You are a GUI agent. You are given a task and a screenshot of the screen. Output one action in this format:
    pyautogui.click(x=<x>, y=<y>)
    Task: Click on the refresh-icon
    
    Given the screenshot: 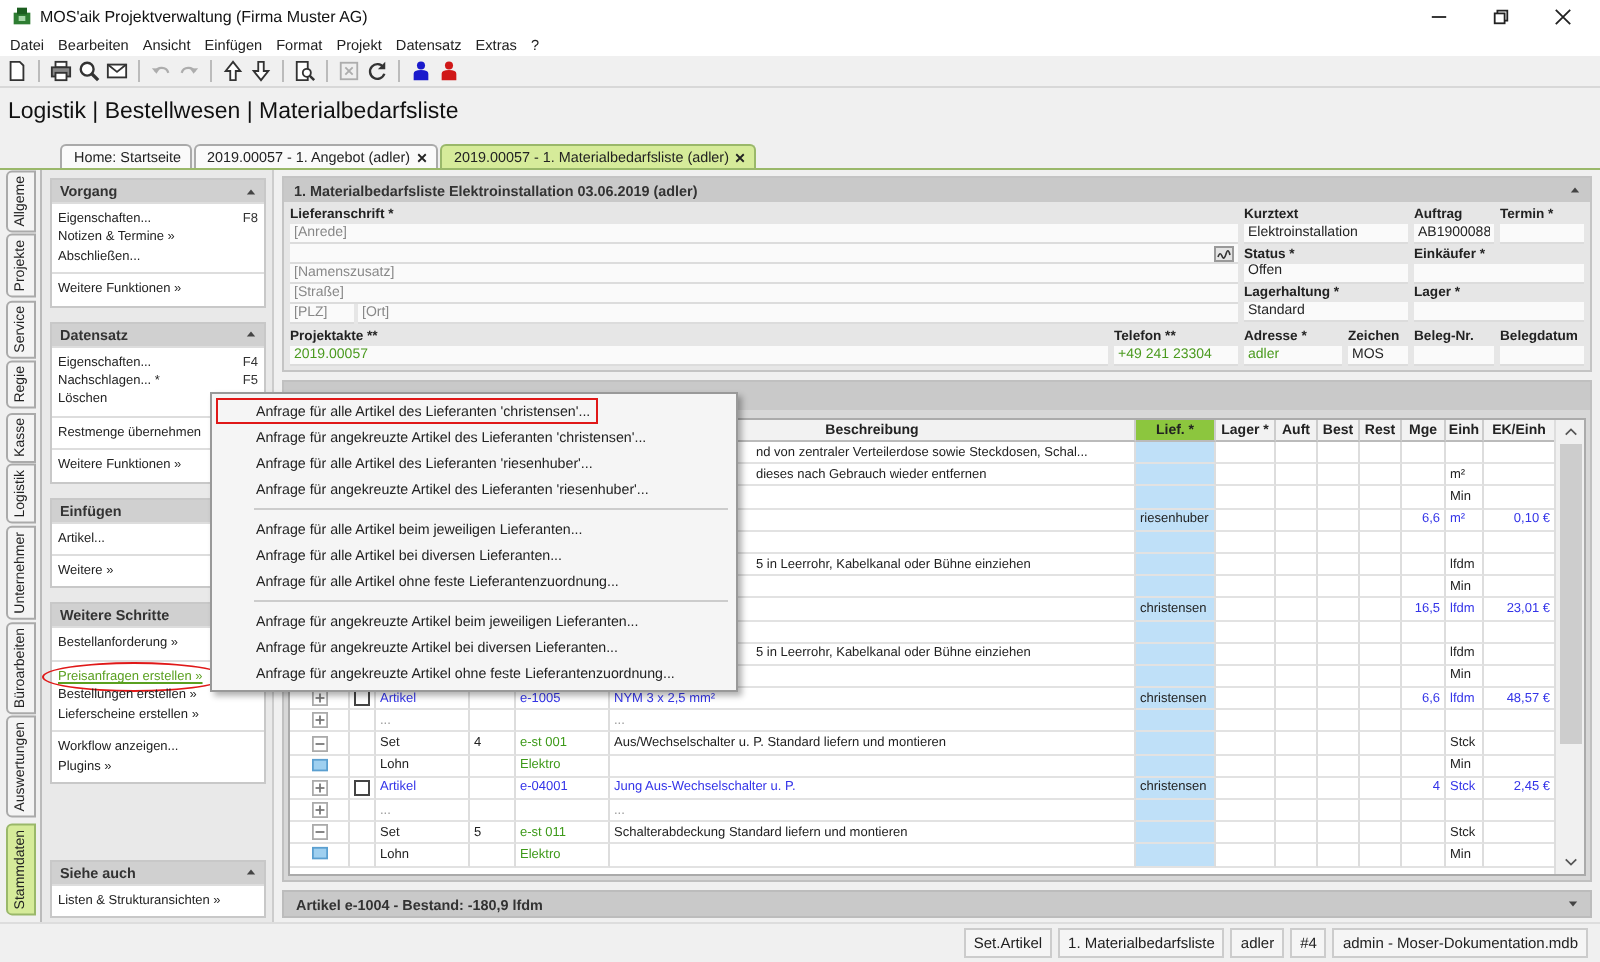 What is the action you would take?
    pyautogui.click(x=377, y=71)
    